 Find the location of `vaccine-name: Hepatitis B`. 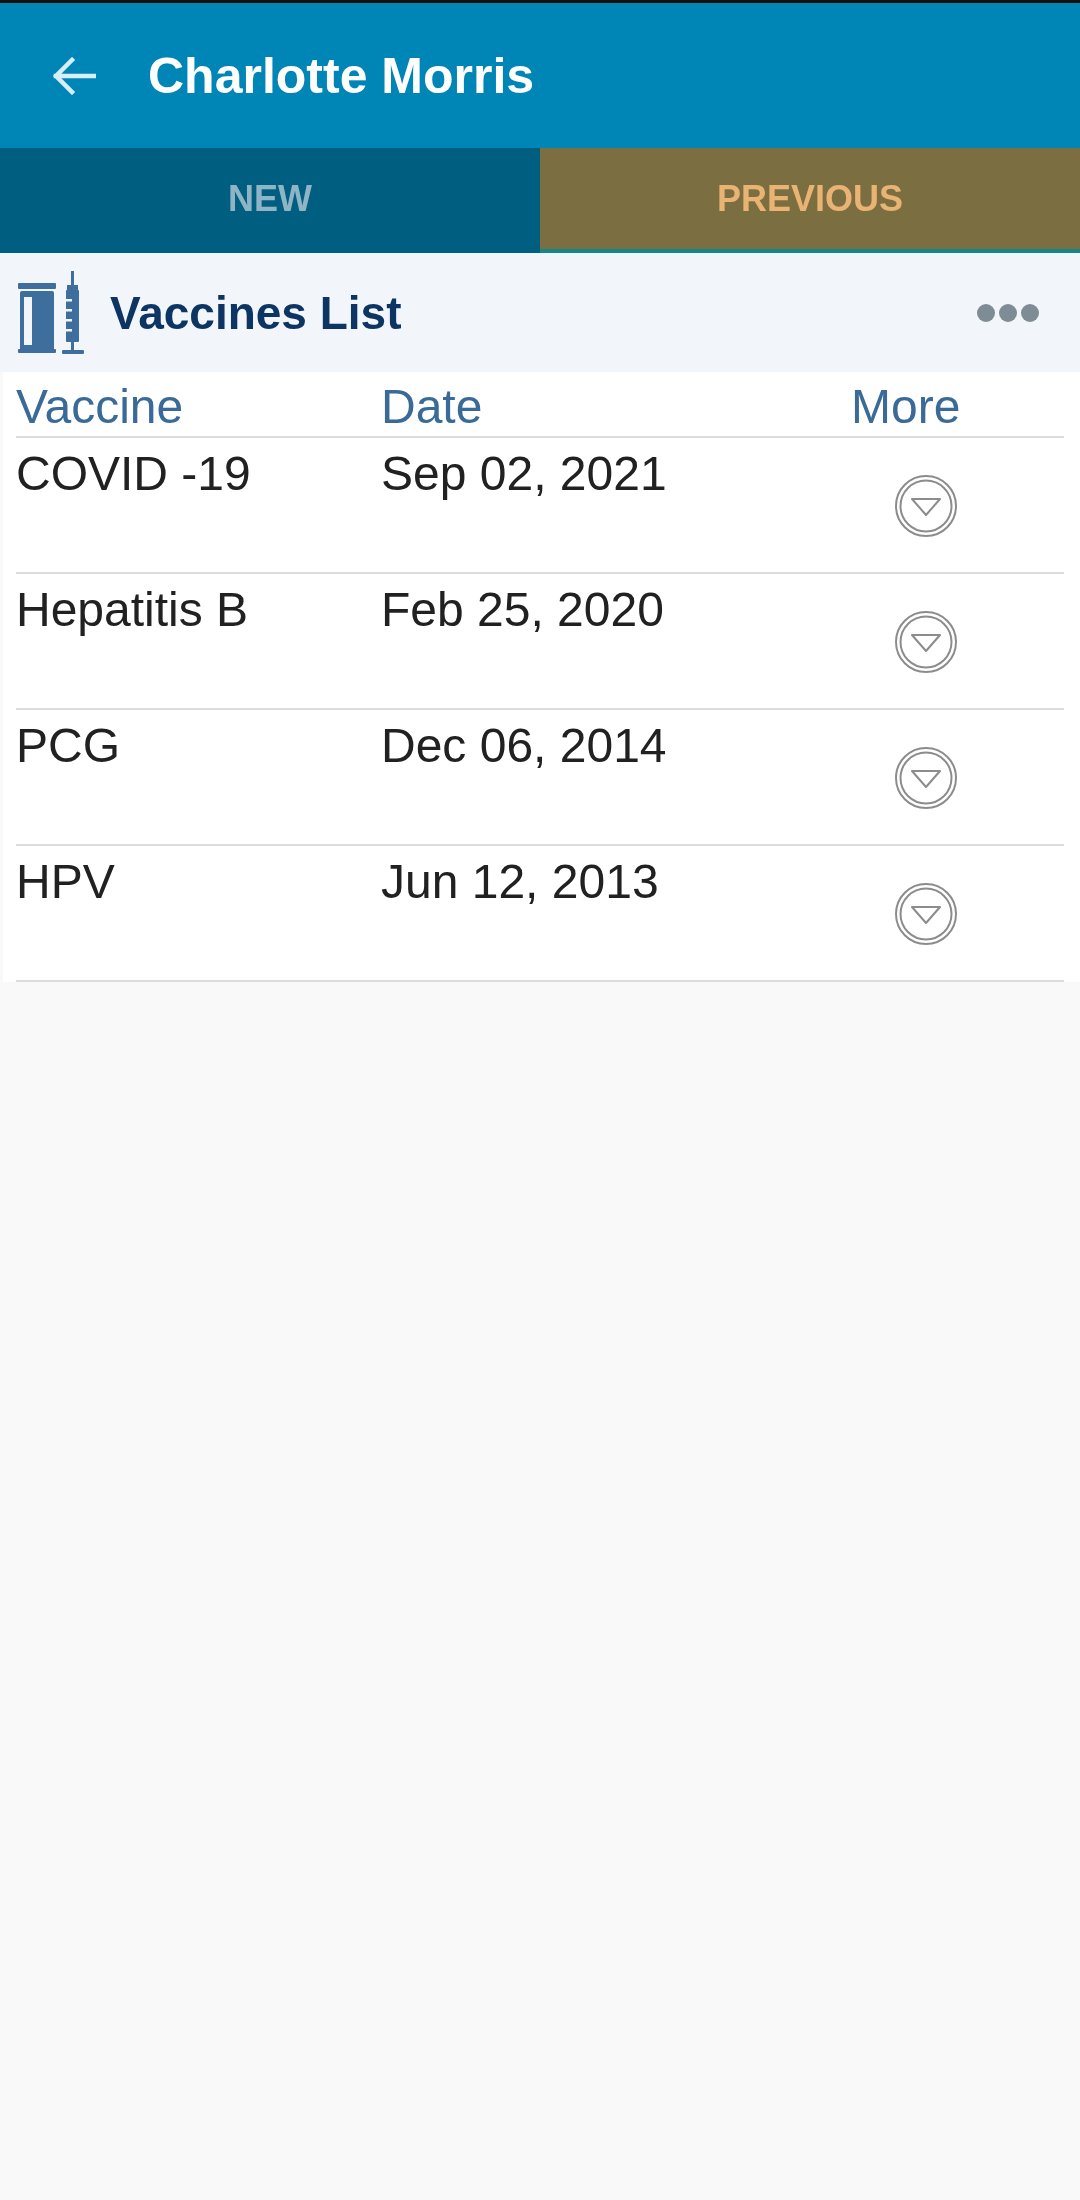

vaccine-name: Hepatitis B is located at coordinates (133, 610).